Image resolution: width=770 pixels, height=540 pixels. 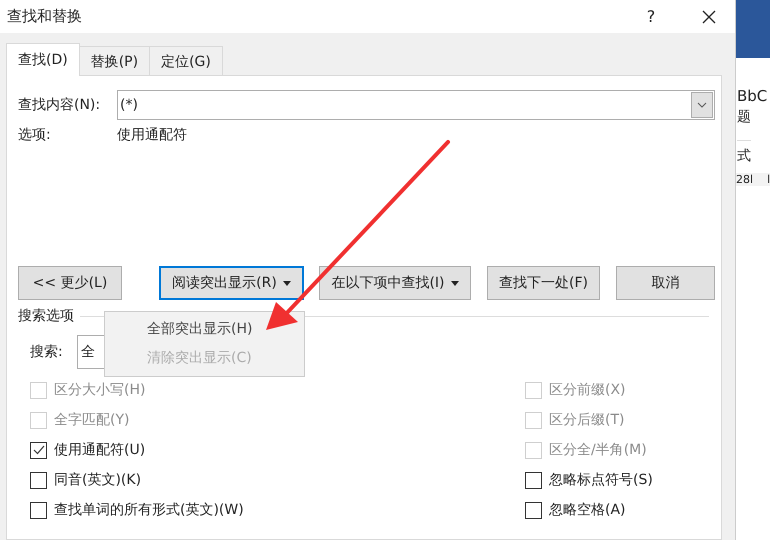 What do you see at coordinates (665, 283) in the screenshot?
I see `button: 取消` at bounding box center [665, 283].